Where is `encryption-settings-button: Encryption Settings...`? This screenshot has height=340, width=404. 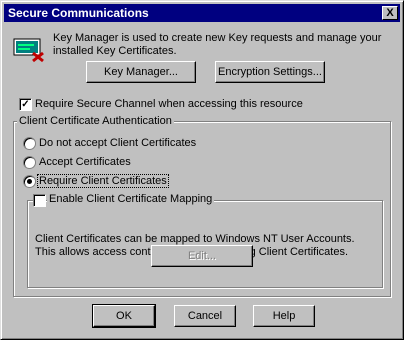
encryption-settings-button: Encryption Settings... is located at coordinates (270, 72).